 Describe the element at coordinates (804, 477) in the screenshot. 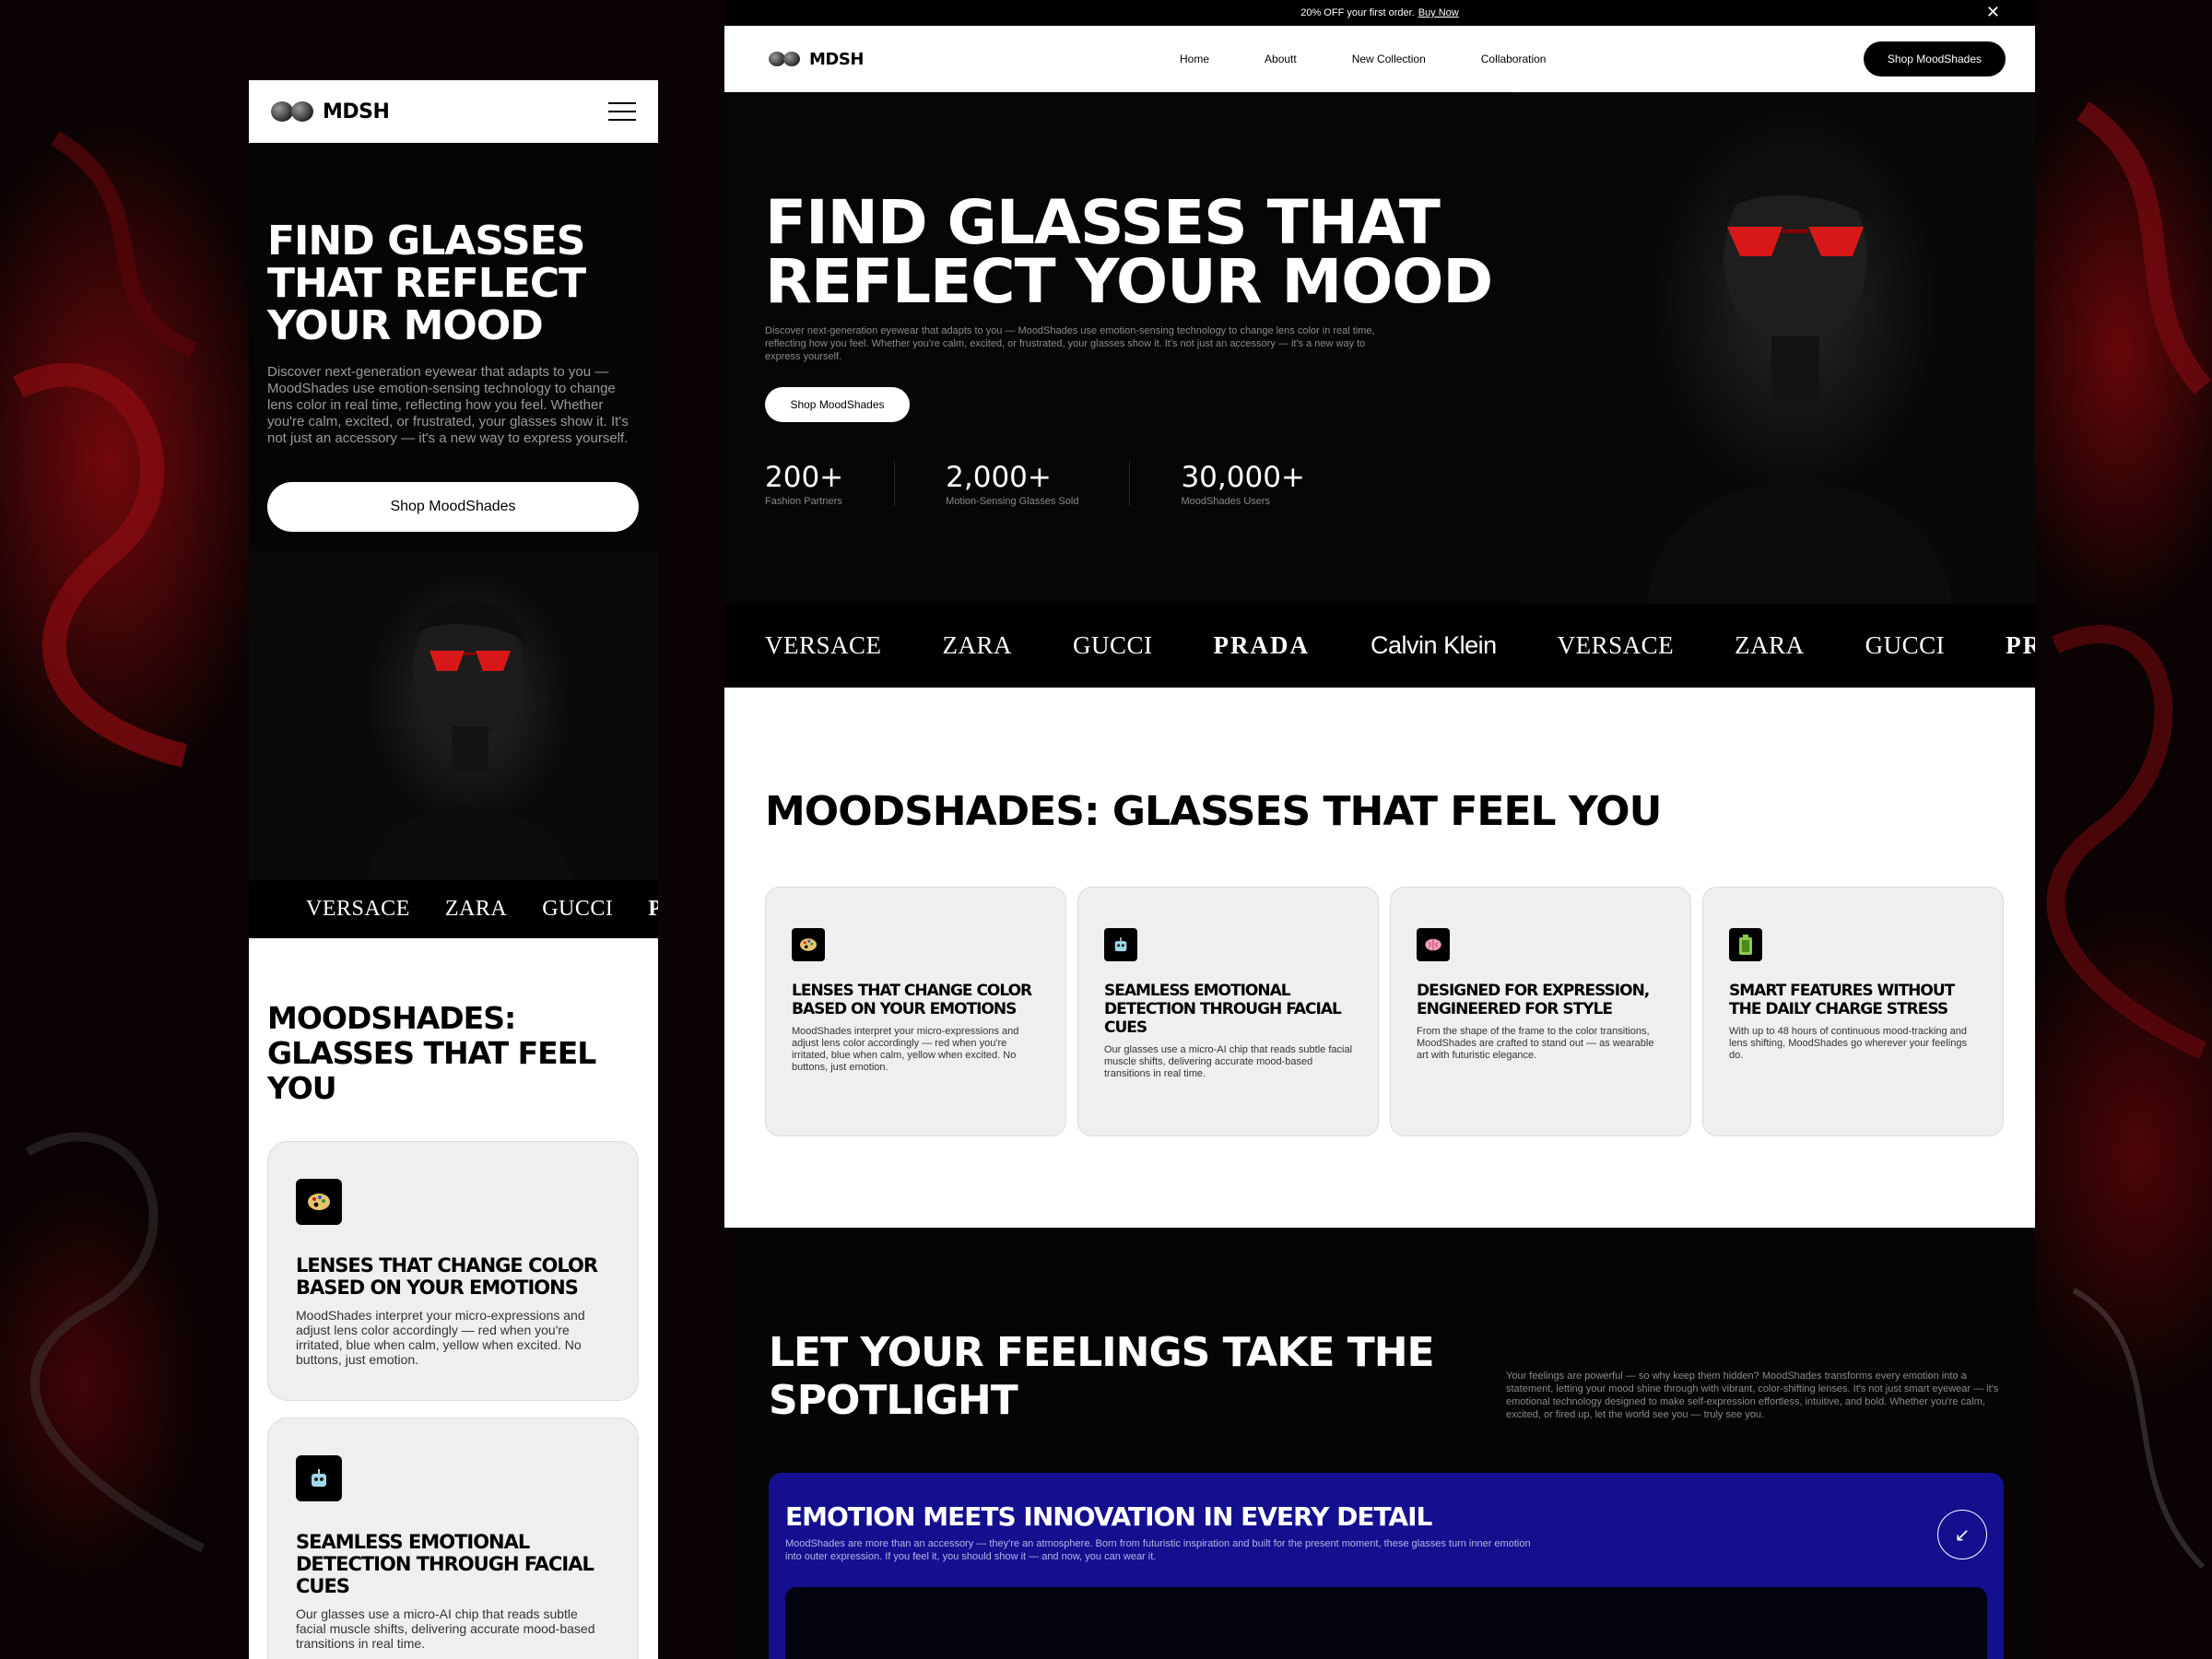

I see `stat-value: 200+` at that location.